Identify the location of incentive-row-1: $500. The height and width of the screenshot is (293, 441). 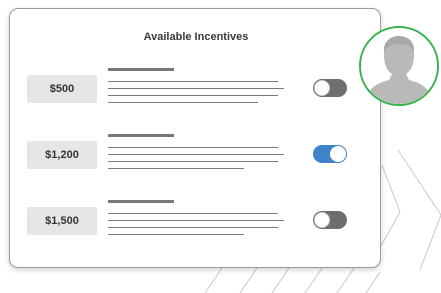
(196, 90).